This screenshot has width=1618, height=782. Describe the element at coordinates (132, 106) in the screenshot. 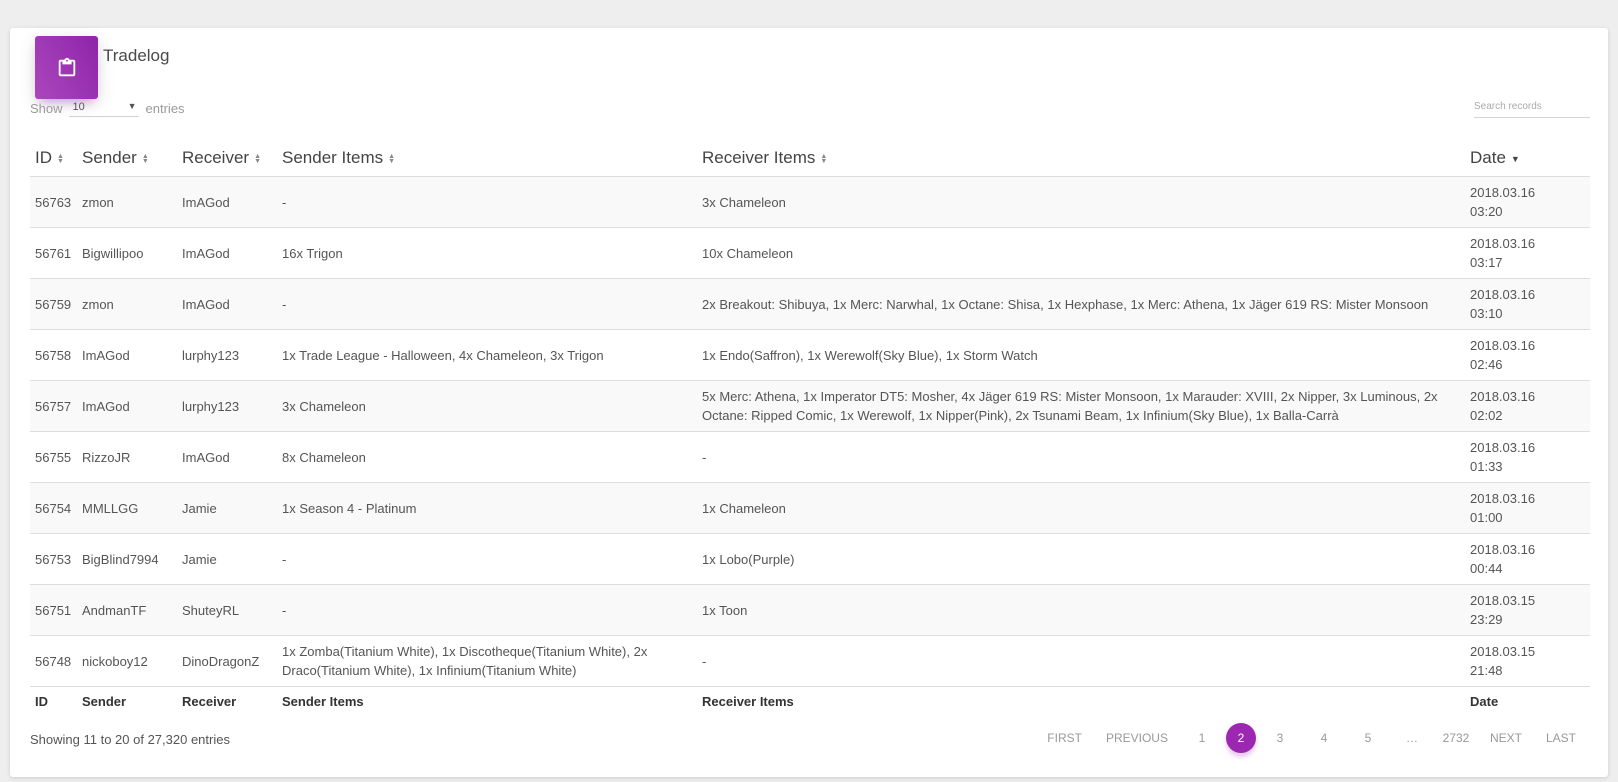

I see `chevron-down-icon: ▼` at that location.